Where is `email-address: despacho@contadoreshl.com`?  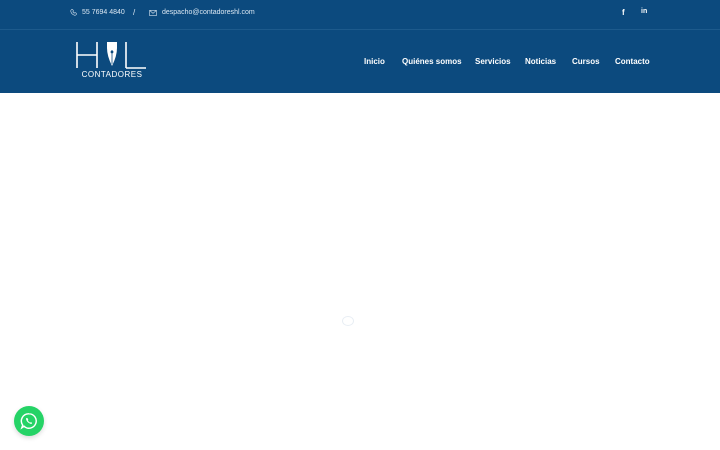 email-address: despacho@contadoreshl.com is located at coordinates (208, 12).